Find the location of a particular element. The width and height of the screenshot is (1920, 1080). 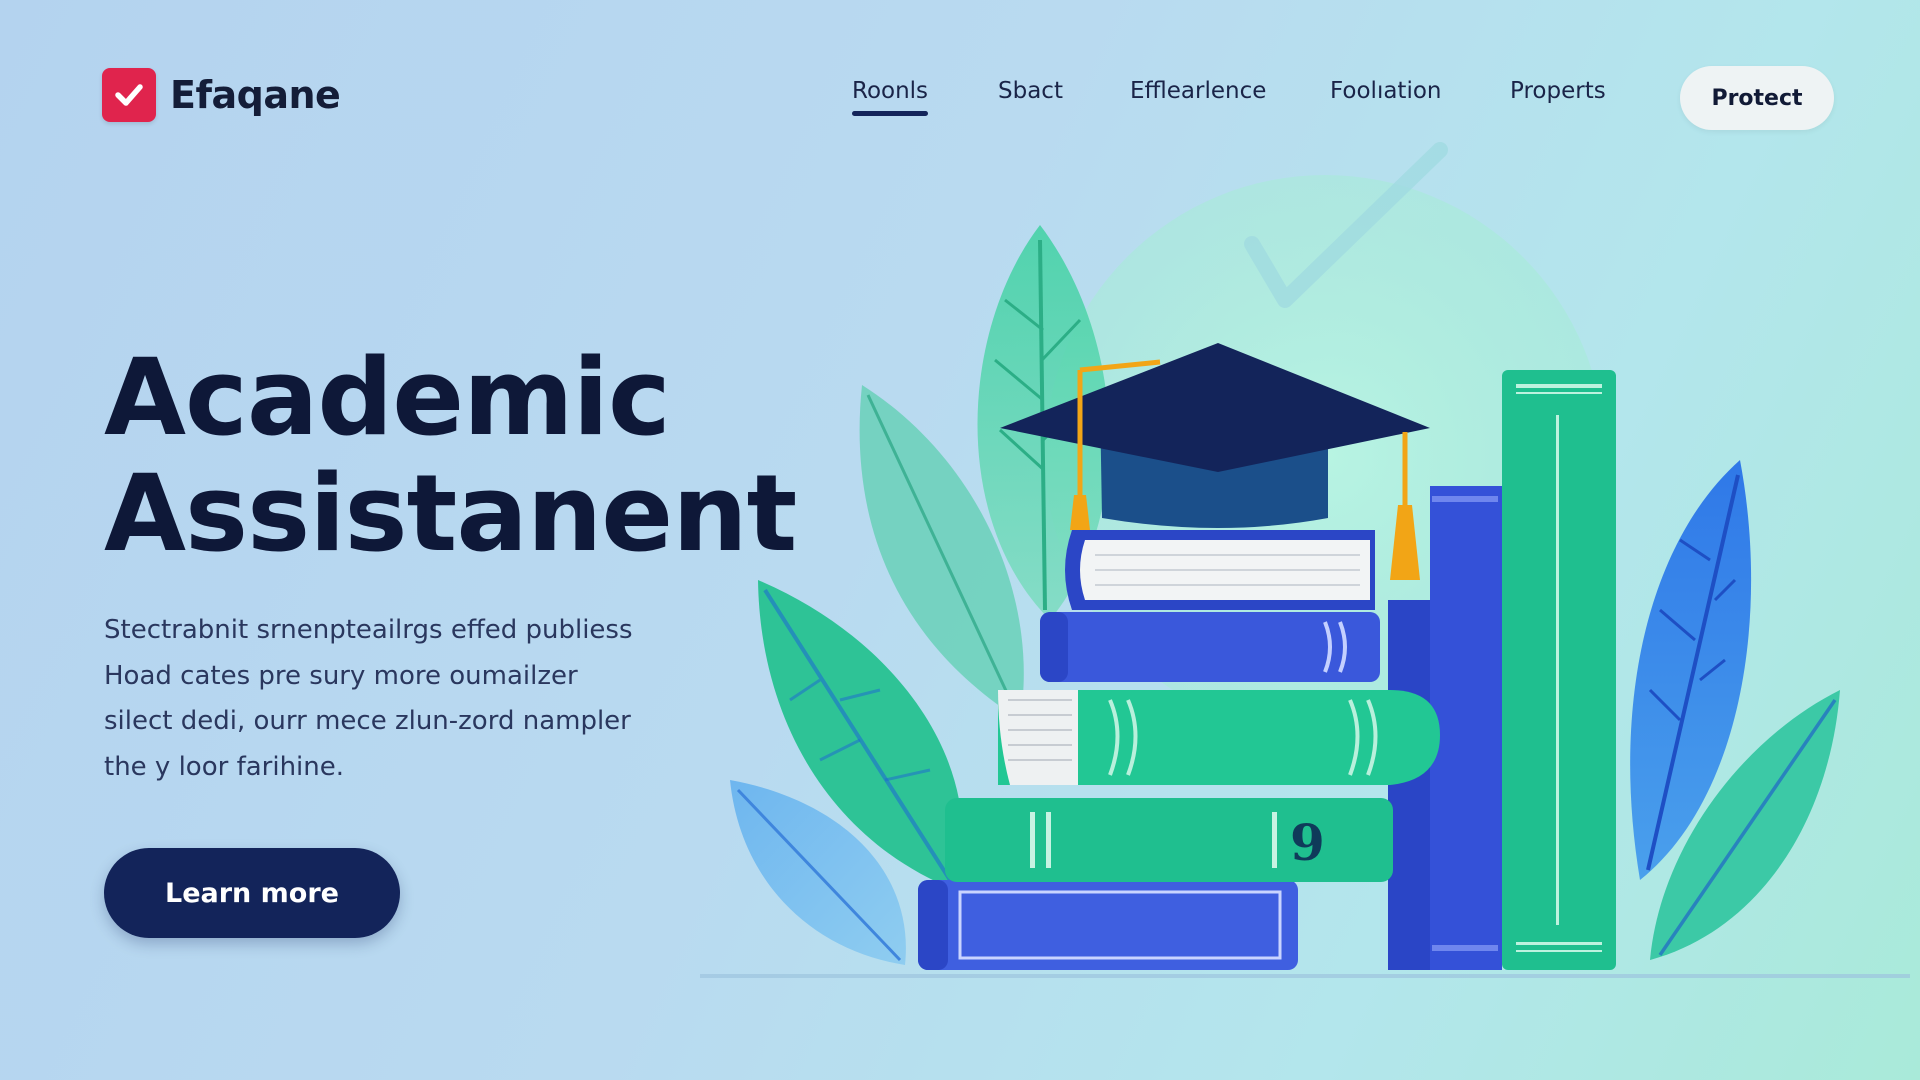

nav-item-sbact: Sbact is located at coordinates (1030, 91).